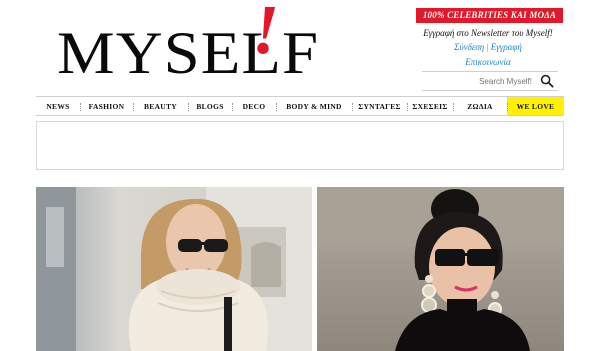 Image resolution: width=600 pixels, height=351 pixels. I want to click on nav-item-fashion: FASHION, so click(106, 106).